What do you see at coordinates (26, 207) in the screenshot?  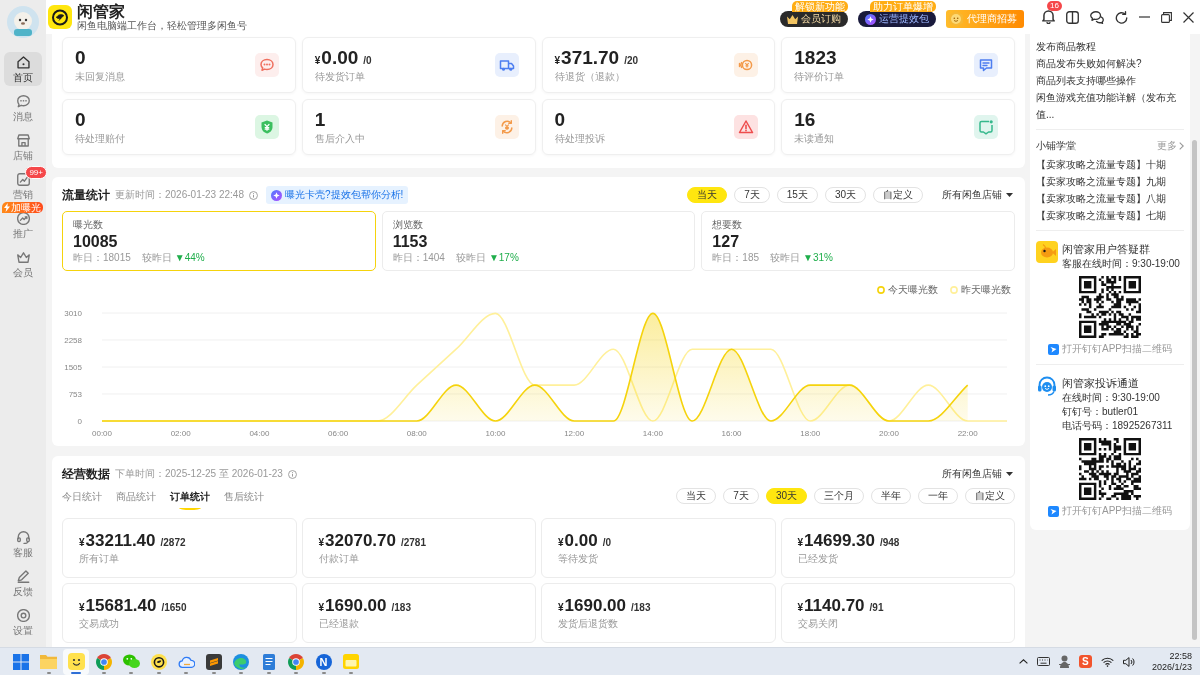 I see `promo-badge-label: 加曝光` at bounding box center [26, 207].